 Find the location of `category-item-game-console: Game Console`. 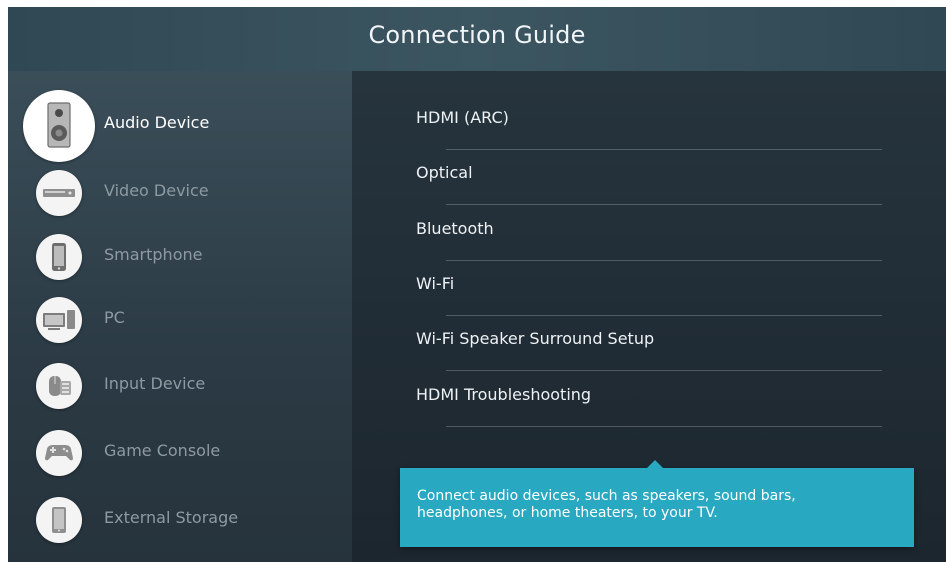

category-item-game-console: Game Console is located at coordinates (180, 454).